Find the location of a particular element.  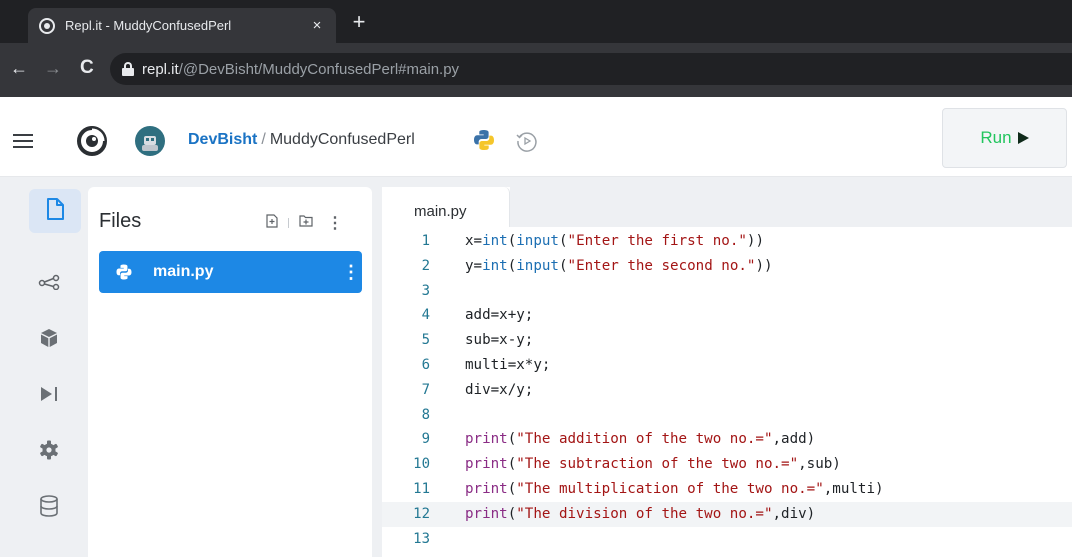

code-token: int is located at coordinates (495, 241).